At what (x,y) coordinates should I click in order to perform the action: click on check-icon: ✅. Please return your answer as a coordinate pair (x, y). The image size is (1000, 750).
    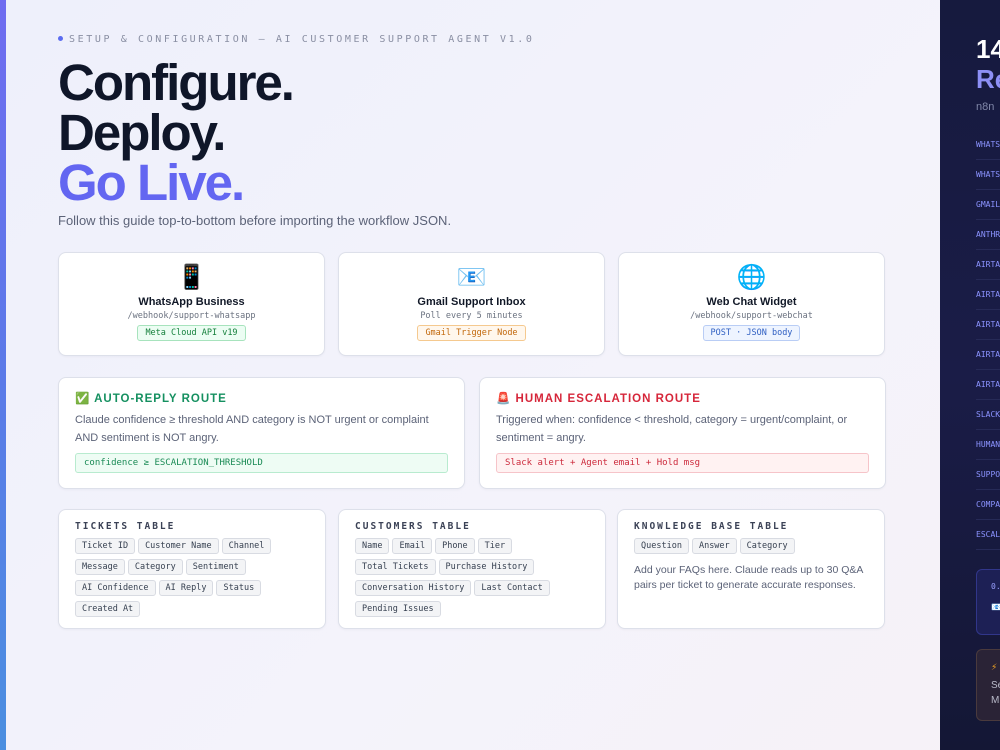
    Looking at the image, I should click on (83, 399).